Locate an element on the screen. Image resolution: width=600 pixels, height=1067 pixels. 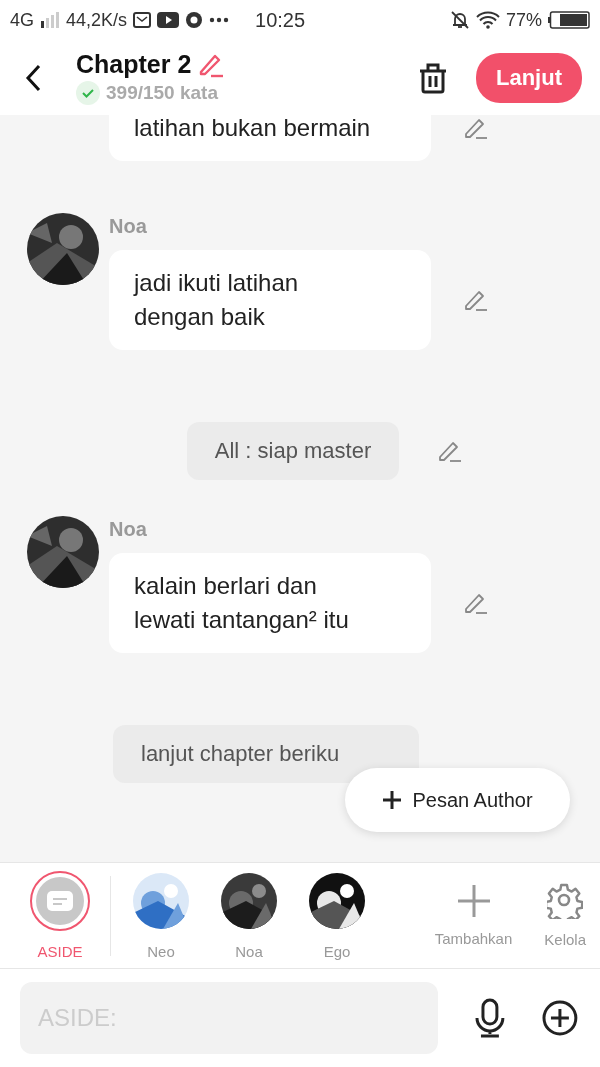
mail-icon is located at coordinates (142, 20).